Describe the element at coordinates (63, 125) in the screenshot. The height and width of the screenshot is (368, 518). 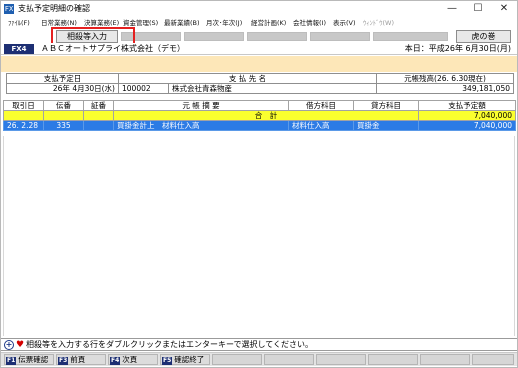
I see `row-voucher: 335` at that location.